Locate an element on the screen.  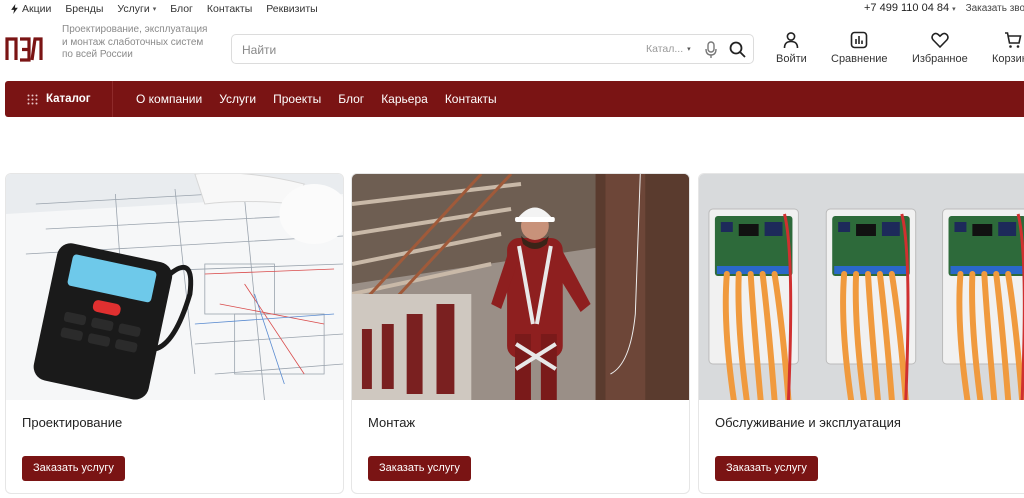
favorites-button: Избранное is located at coordinates (940, 48).